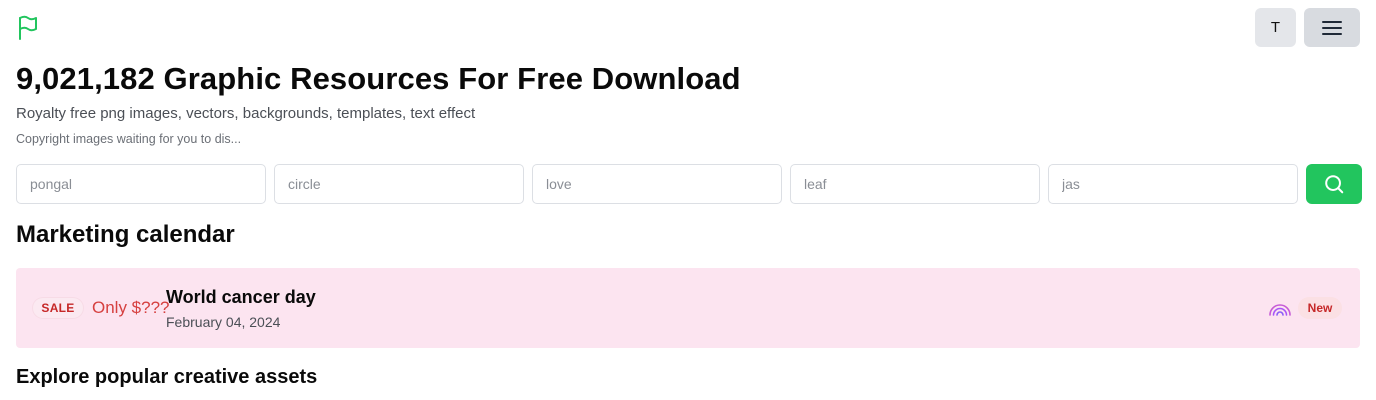 The width and height of the screenshot is (1376, 400). Describe the element at coordinates (241, 297) in the screenshot. I see `event-name: World cancer day` at that location.